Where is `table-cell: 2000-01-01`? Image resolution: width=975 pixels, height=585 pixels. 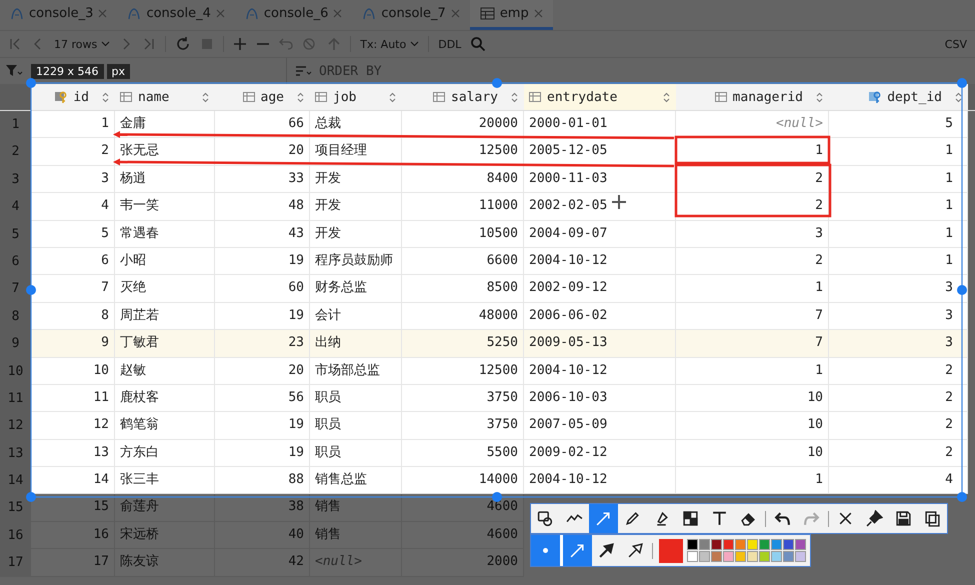
table-cell: 2000-01-01 is located at coordinates (600, 124).